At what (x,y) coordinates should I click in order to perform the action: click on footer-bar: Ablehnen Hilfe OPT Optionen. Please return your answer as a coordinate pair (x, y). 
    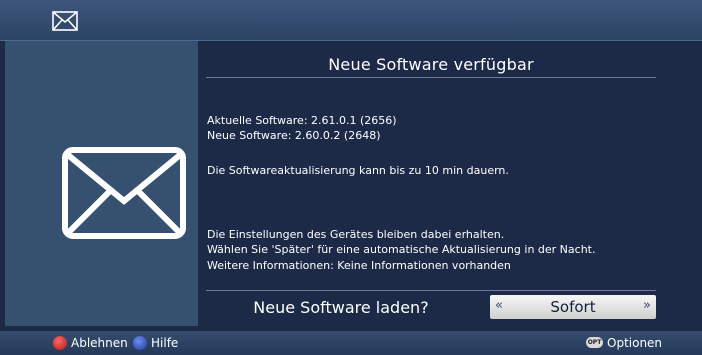
    Looking at the image, I should click on (351, 343).